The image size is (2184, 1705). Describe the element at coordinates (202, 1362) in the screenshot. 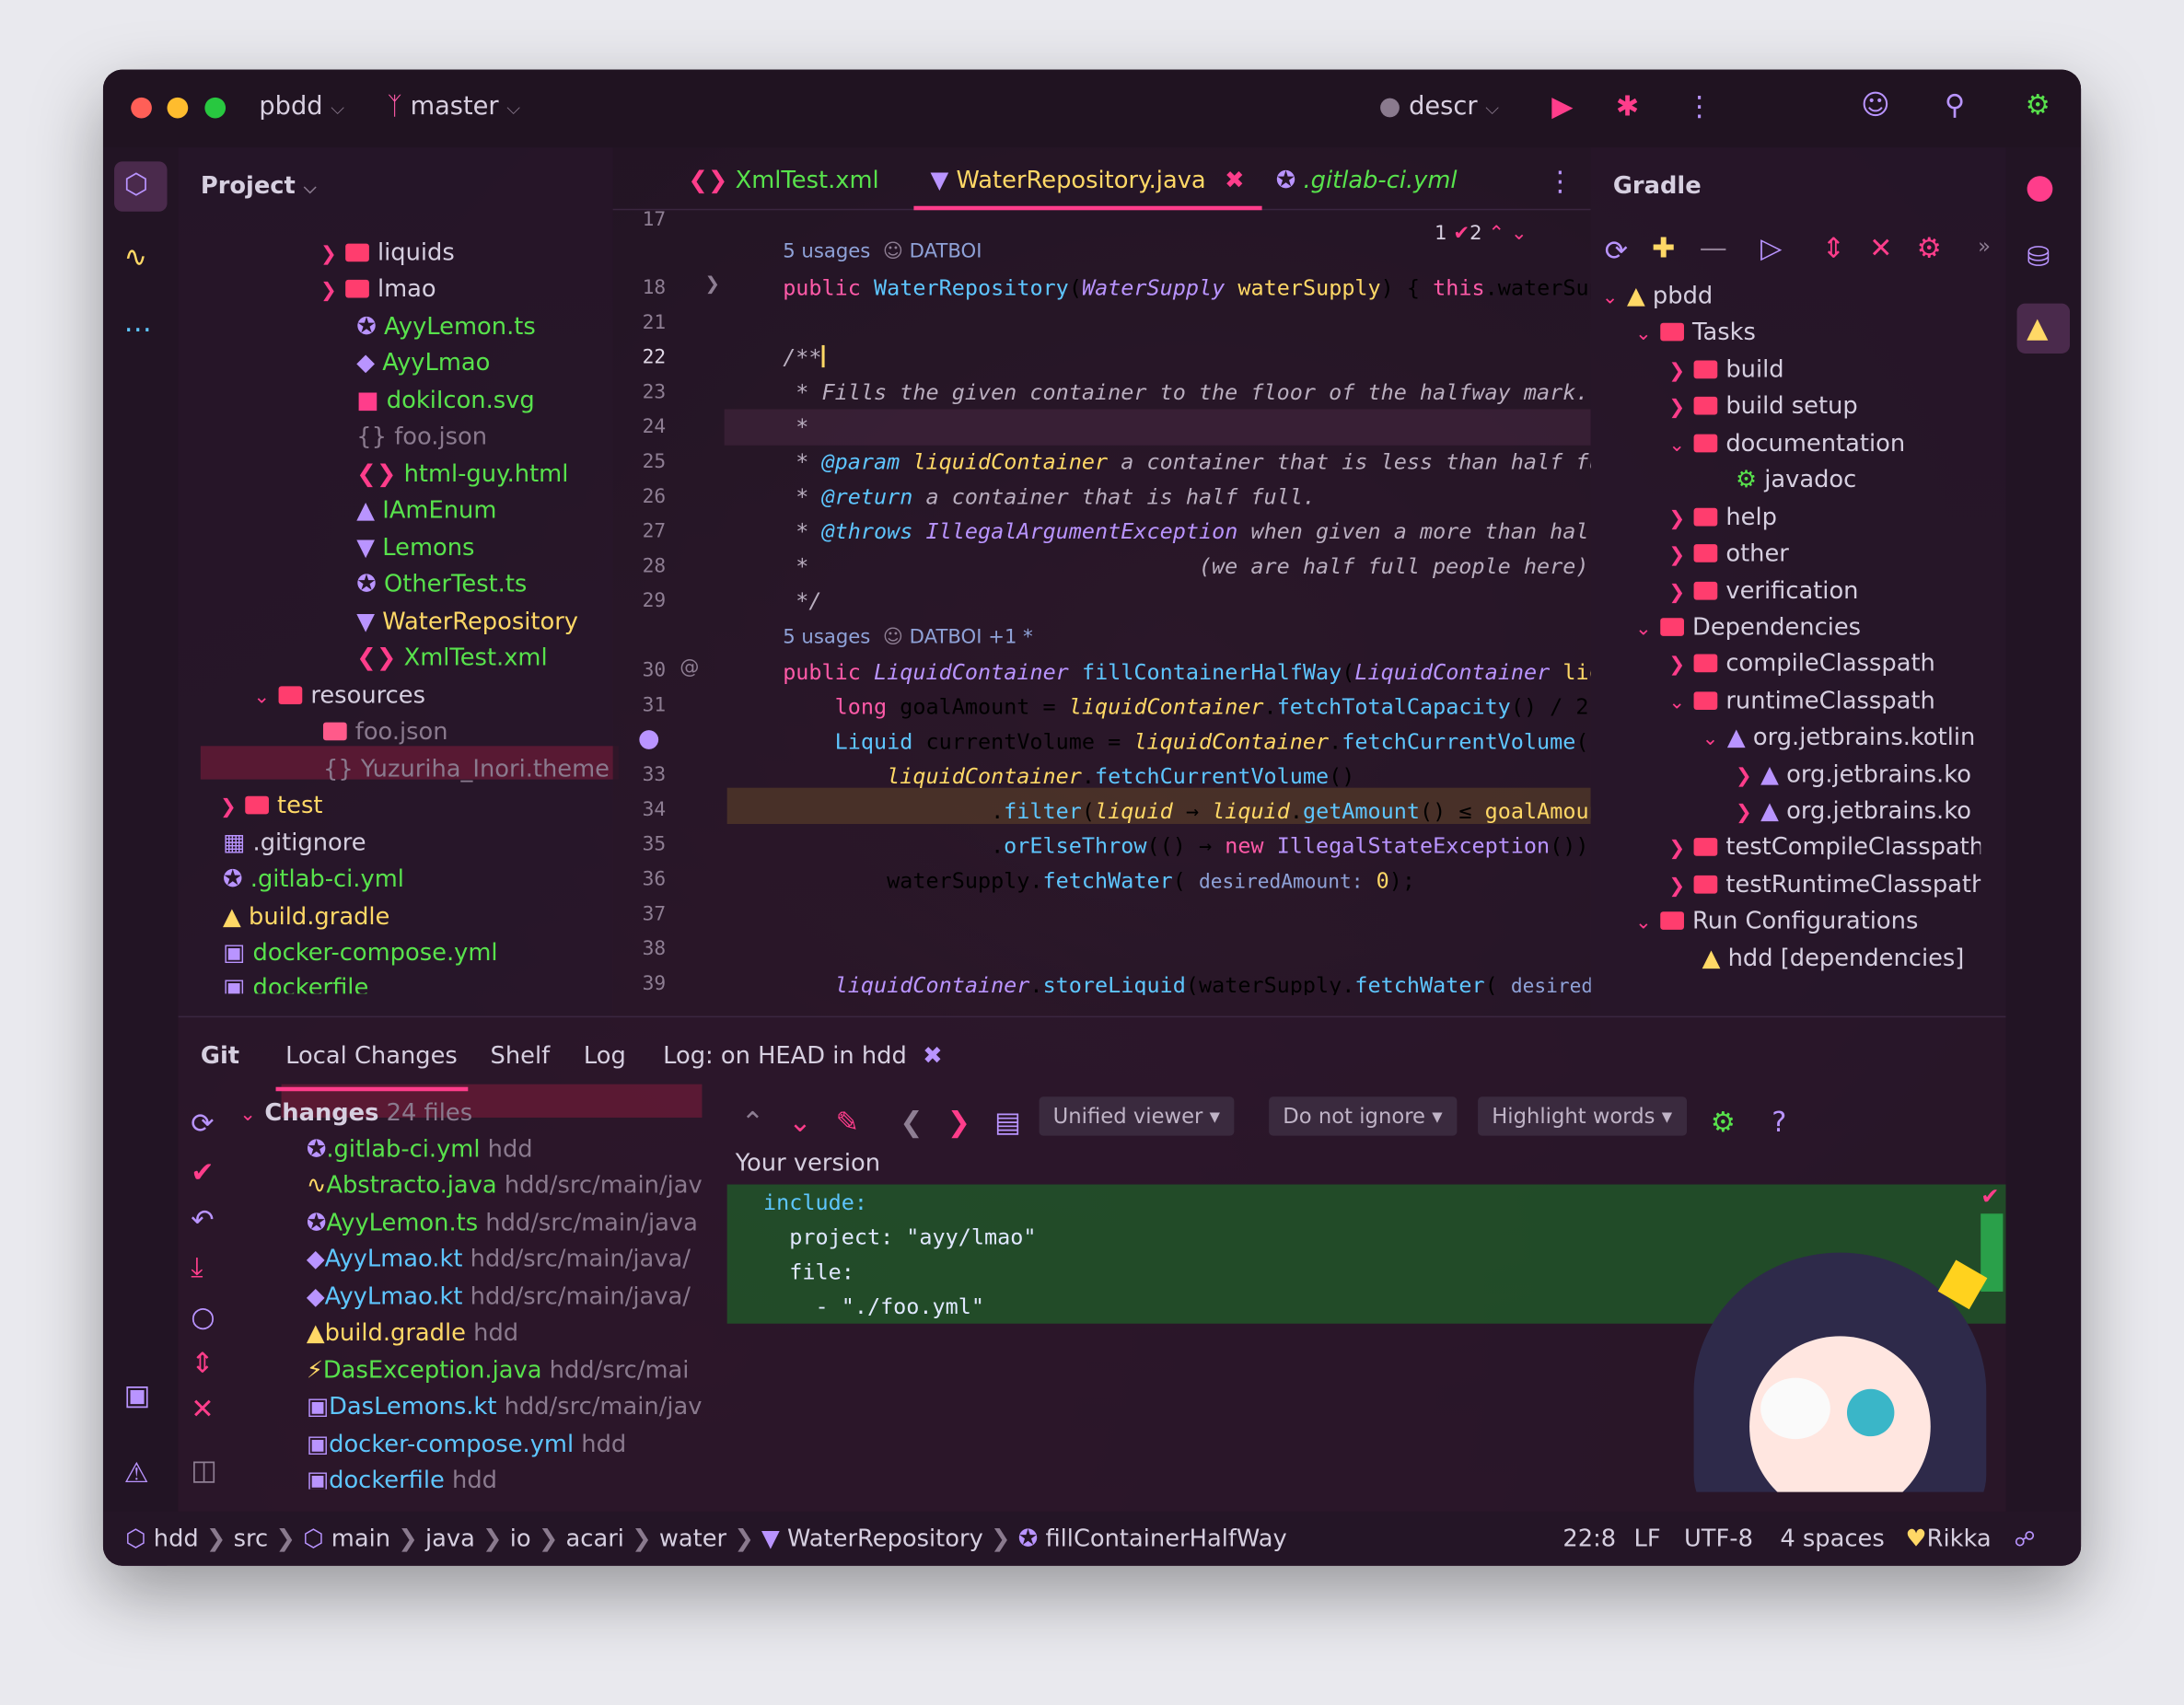

I see `expand-icon: ⇕` at that location.